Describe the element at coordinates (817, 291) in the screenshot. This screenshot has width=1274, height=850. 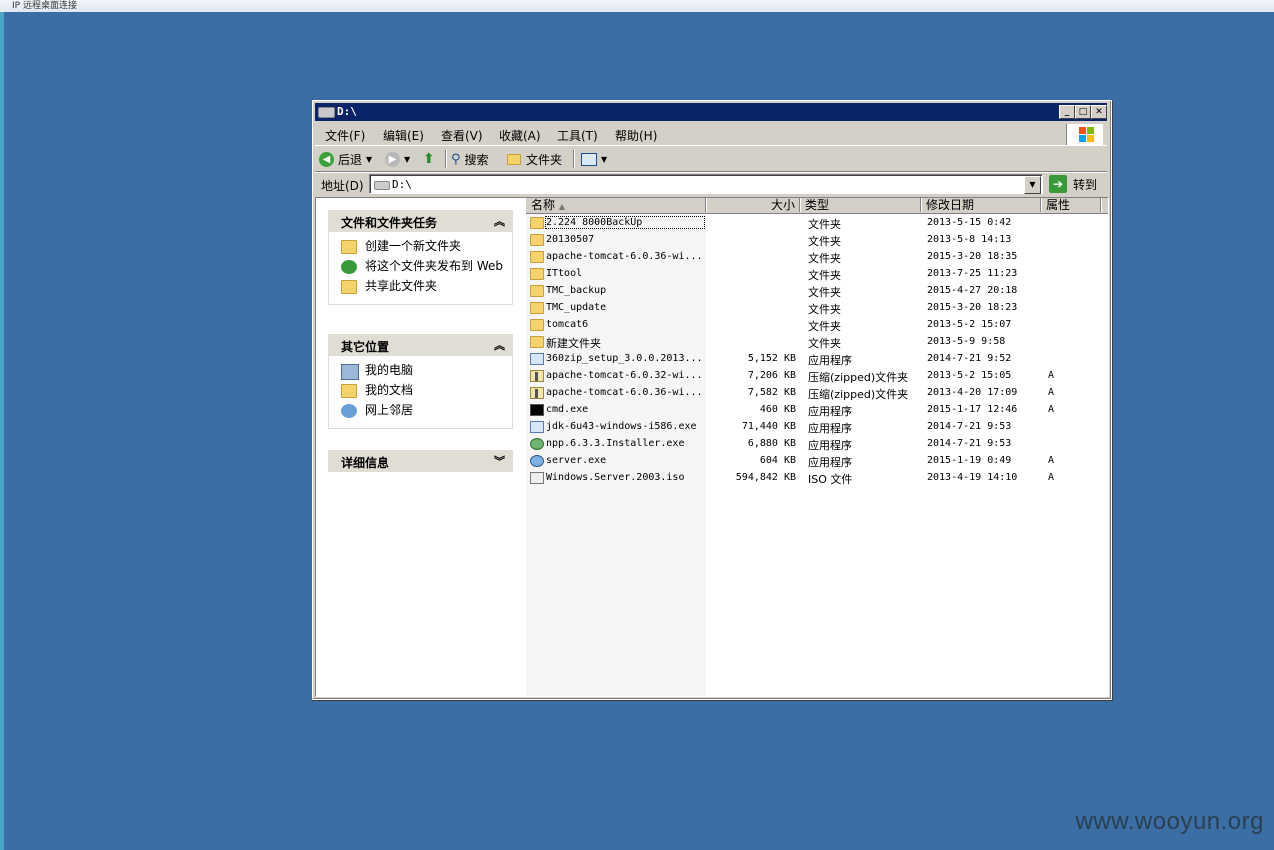
I see `file-row: TMC_backup 文件夹 2015-4-27 20:18` at that location.